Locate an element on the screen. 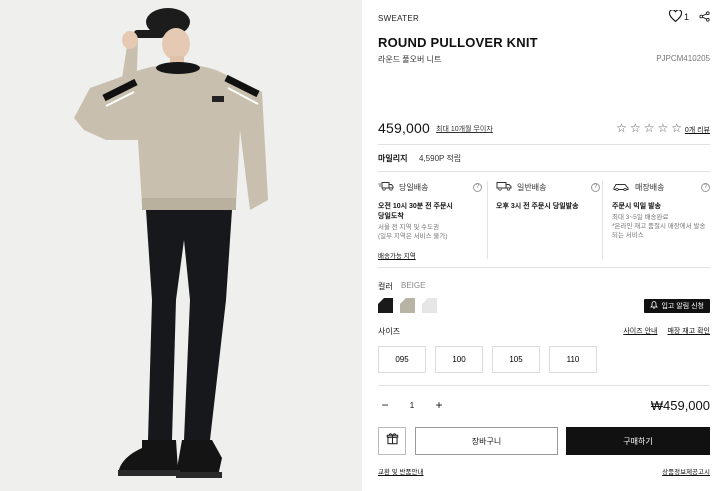 This screenshot has width=720, height=491. size-label: 사이즈 is located at coordinates (389, 331).